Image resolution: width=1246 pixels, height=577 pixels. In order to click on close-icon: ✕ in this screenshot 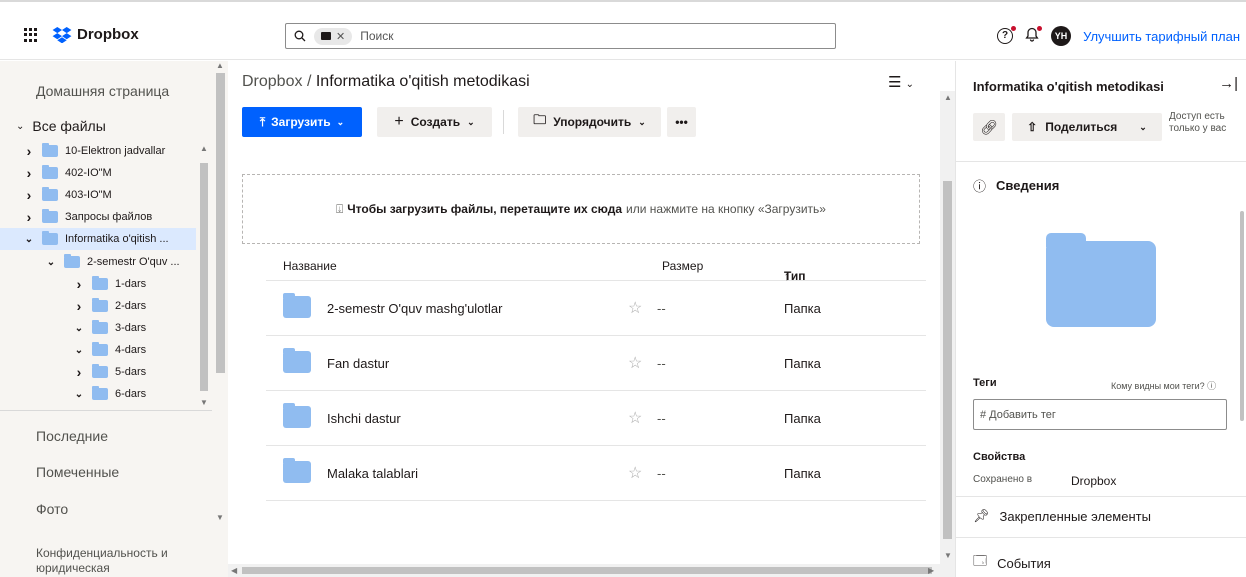, I will do `click(340, 36)`.